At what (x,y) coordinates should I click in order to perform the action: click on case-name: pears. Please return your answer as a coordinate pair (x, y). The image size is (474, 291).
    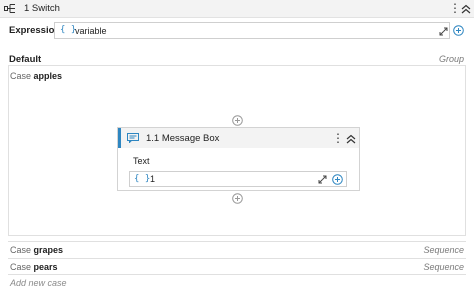
    Looking at the image, I should click on (45, 267).